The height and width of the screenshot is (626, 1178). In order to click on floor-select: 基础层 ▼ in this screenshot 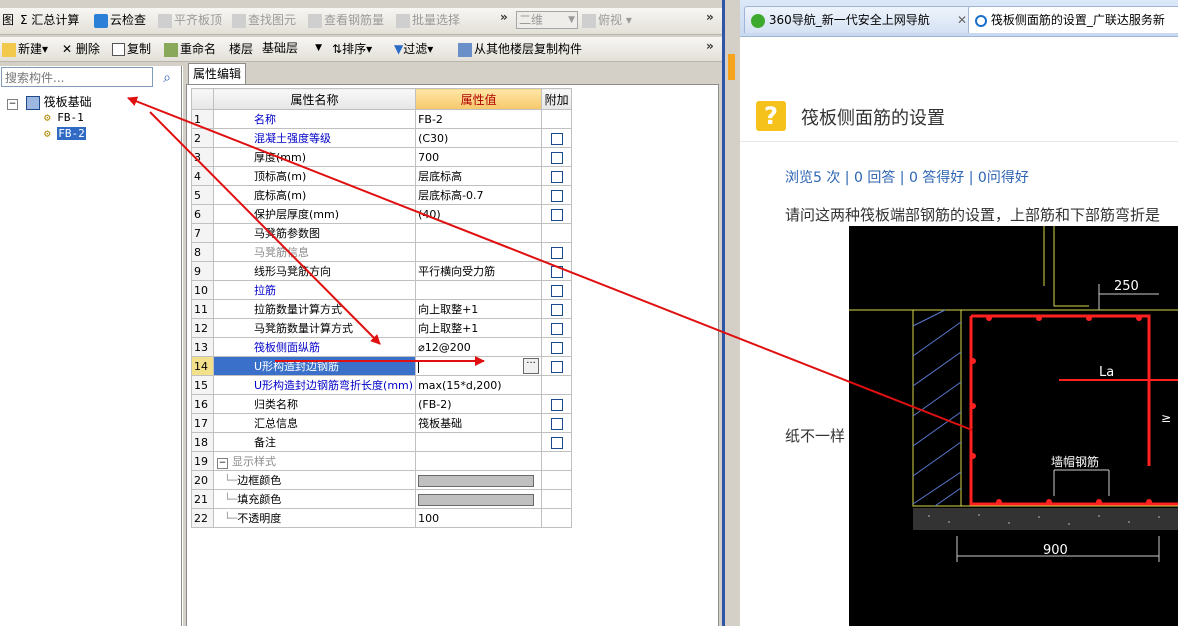, I will do `click(292, 48)`.